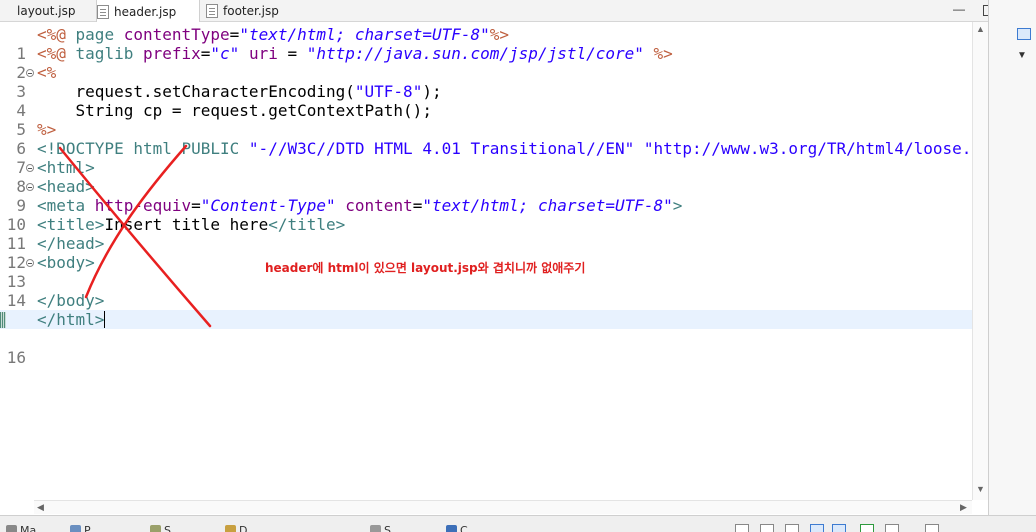 Image resolution: width=1036 pixels, height=532 pixels. I want to click on tab-header-jsp: header.jsp, so click(148, 11).